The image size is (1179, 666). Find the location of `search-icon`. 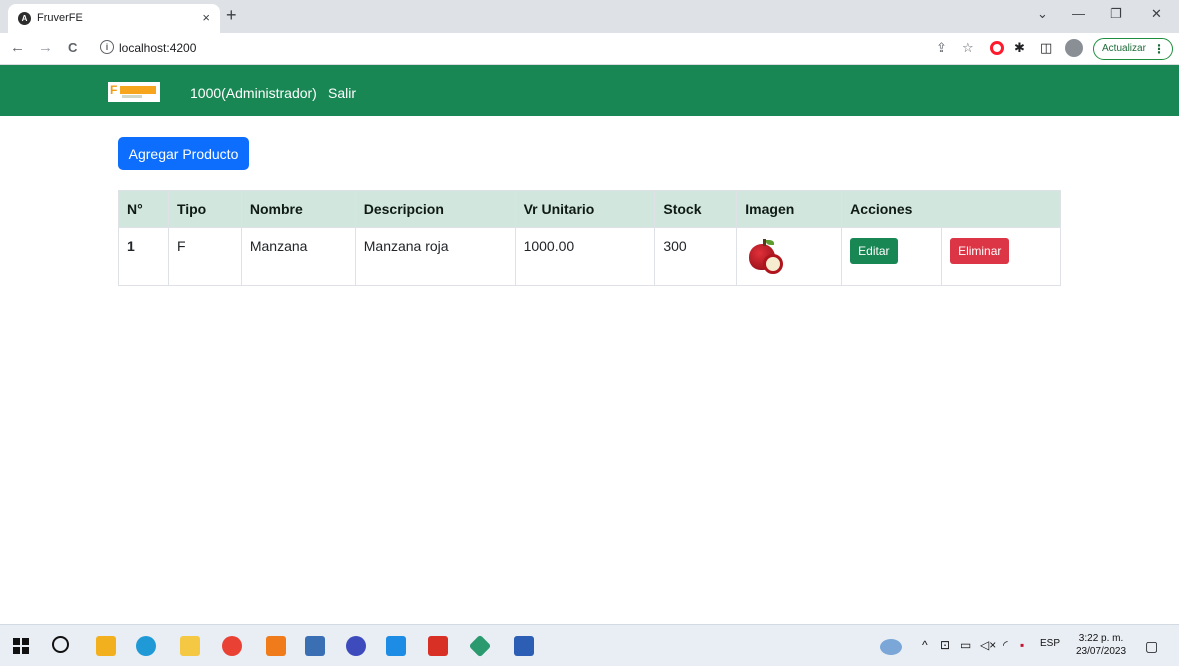

search-icon is located at coordinates (60, 644).